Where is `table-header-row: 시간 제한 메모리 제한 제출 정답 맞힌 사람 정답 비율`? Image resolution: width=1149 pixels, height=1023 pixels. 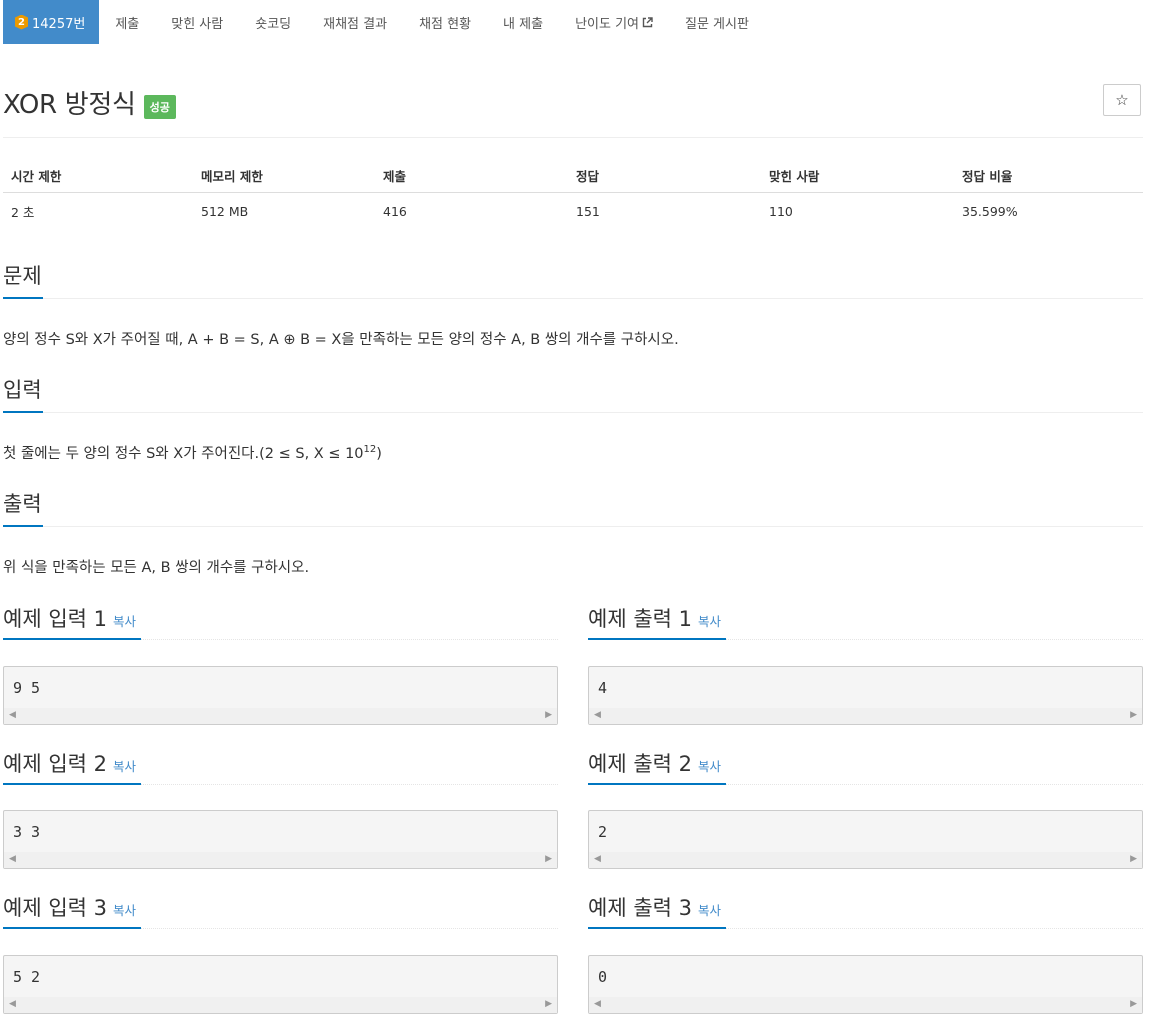
table-header-row: 시간 제한 메모리 제한 제출 정답 맞힌 사람 정답 비율 is located at coordinates (573, 175).